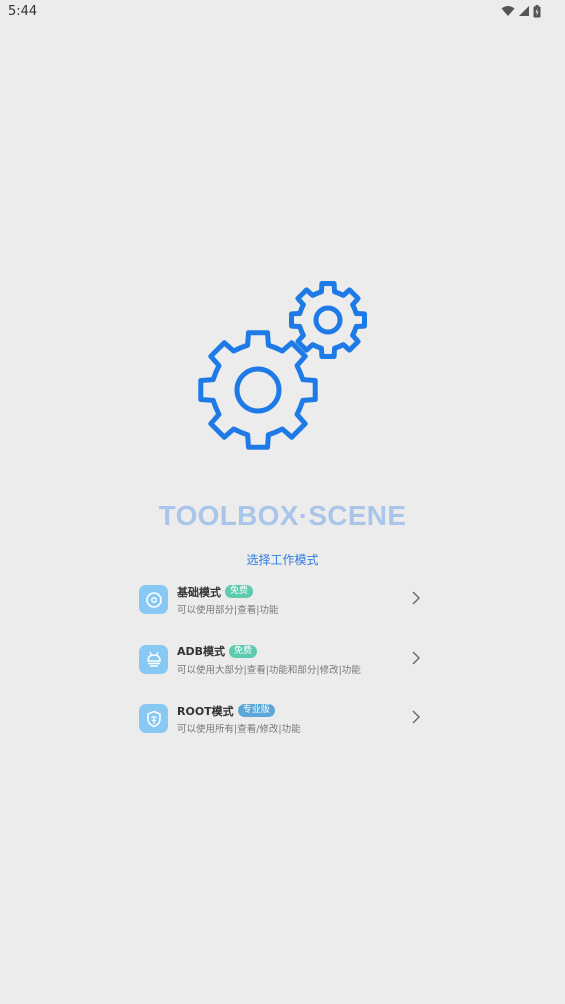 This screenshot has width=565, height=1004. I want to click on android-icon, so click(153, 659).